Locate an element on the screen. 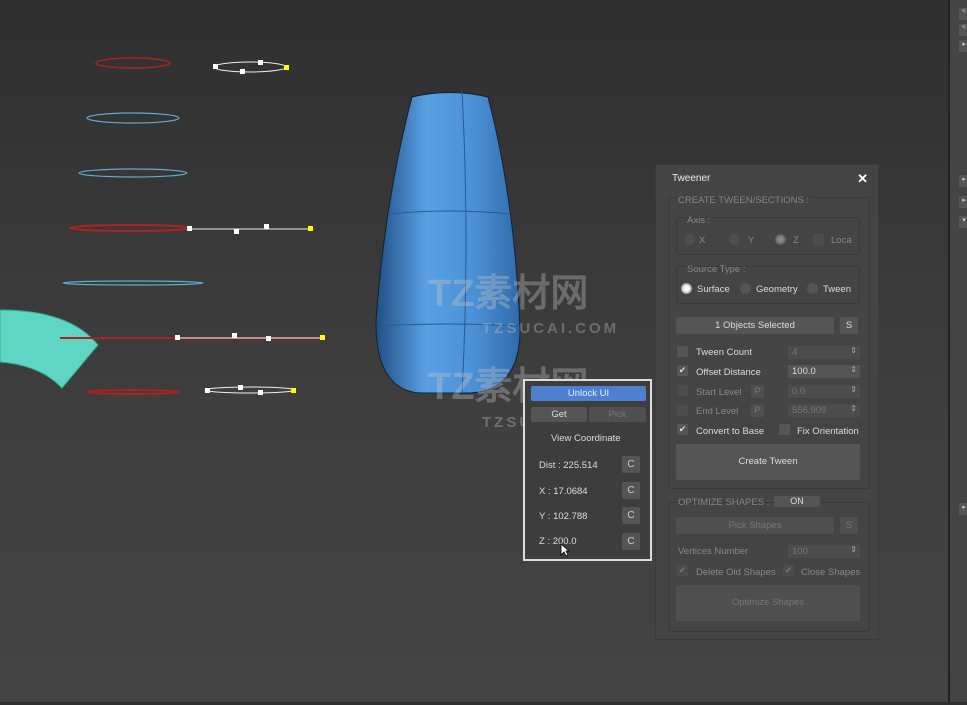  pick-button: Pick is located at coordinates (617, 414).